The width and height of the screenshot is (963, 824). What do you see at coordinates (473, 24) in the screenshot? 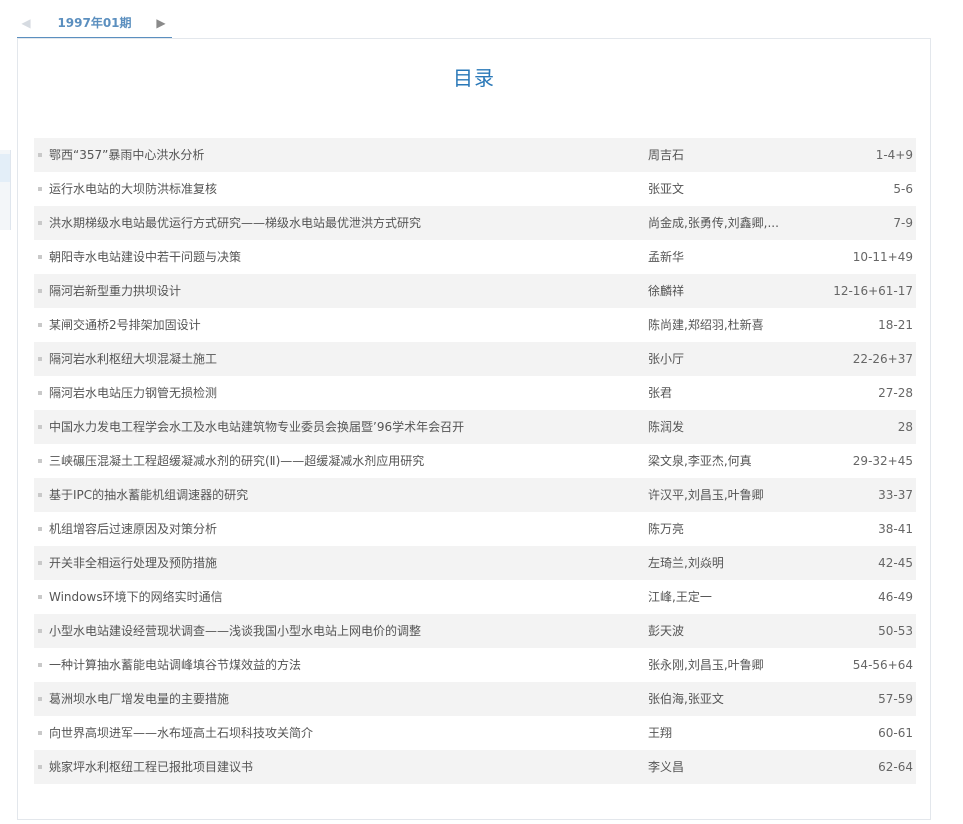
I see `issue-tab-bar: 1997年01期 ◀ ▶` at bounding box center [473, 24].